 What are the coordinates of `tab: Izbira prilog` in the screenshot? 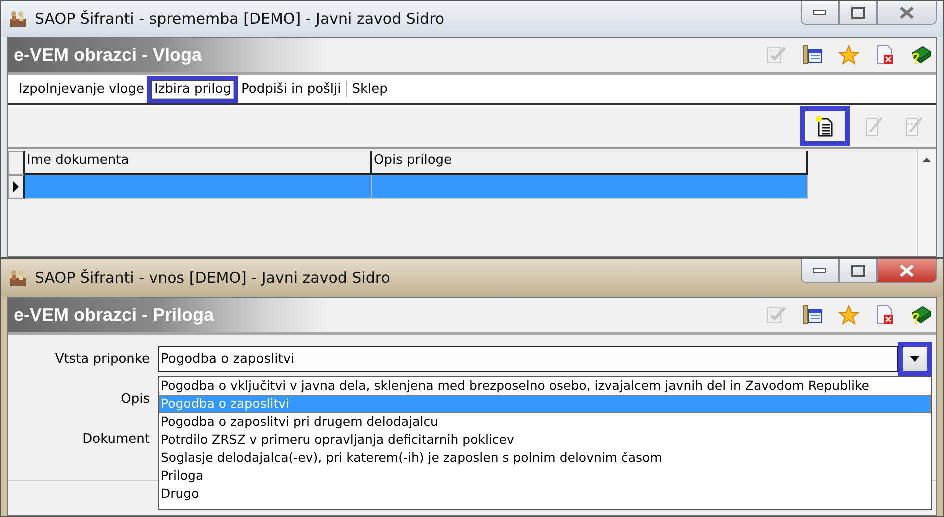 It's located at (192, 89).